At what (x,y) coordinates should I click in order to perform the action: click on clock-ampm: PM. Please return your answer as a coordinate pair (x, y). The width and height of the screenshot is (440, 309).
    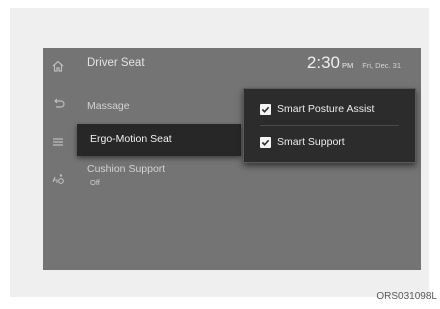
    Looking at the image, I should click on (347, 65).